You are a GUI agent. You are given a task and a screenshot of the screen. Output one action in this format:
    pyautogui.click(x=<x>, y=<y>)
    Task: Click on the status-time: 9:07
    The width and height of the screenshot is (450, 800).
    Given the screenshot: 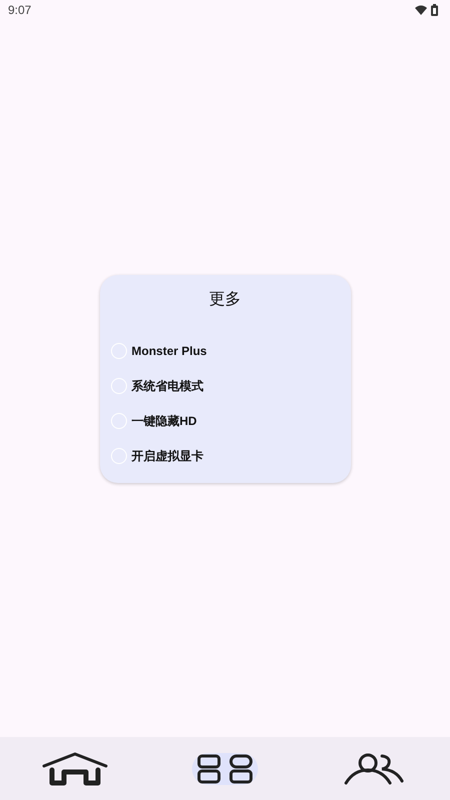 What is the action you would take?
    pyautogui.click(x=20, y=10)
    